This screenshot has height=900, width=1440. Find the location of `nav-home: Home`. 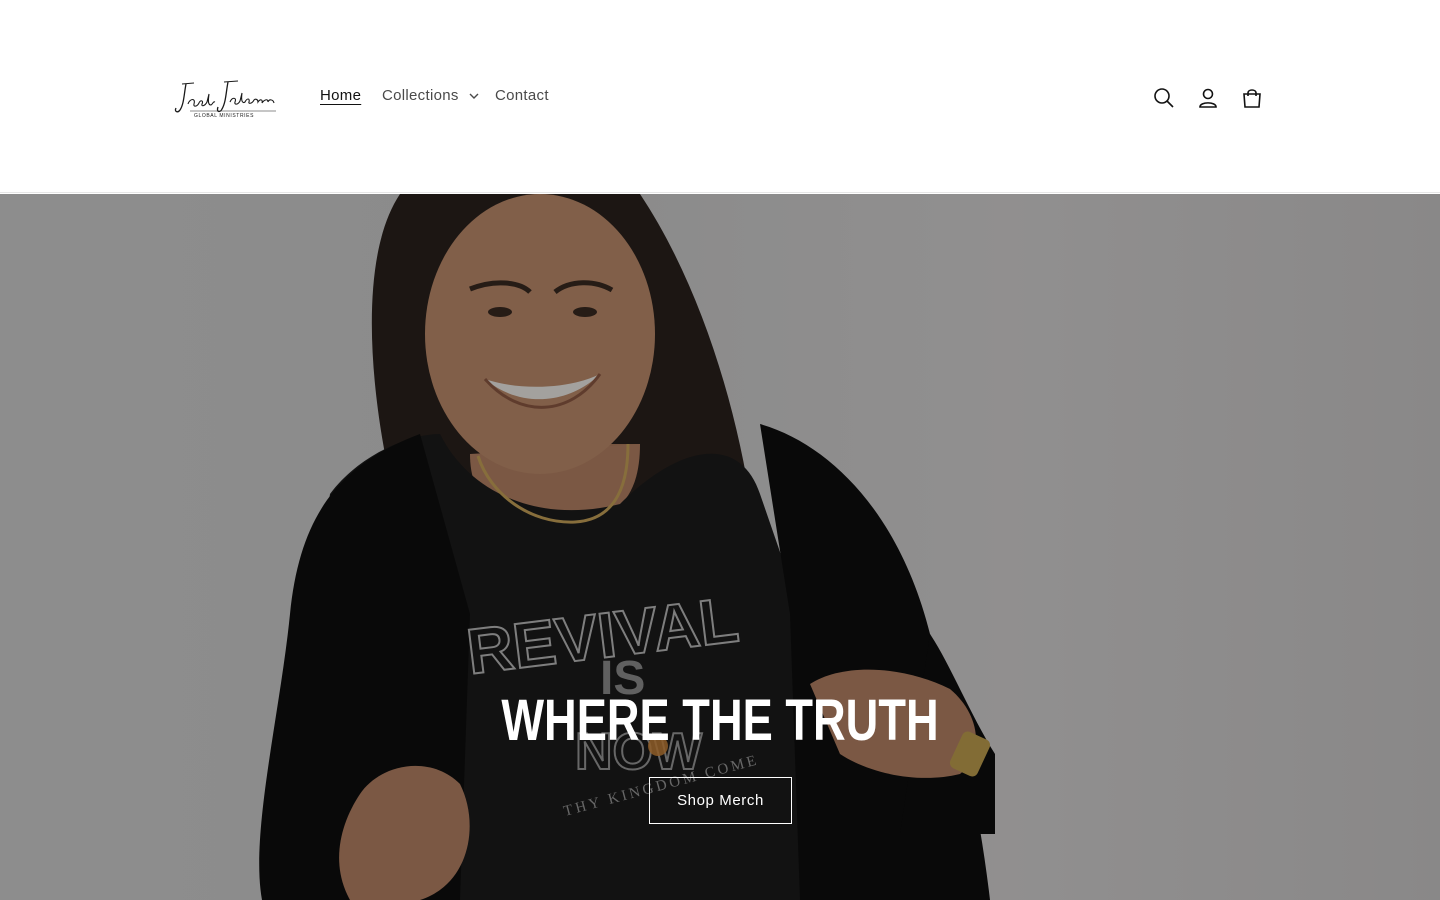

nav-home: Home is located at coordinates (340, 96).